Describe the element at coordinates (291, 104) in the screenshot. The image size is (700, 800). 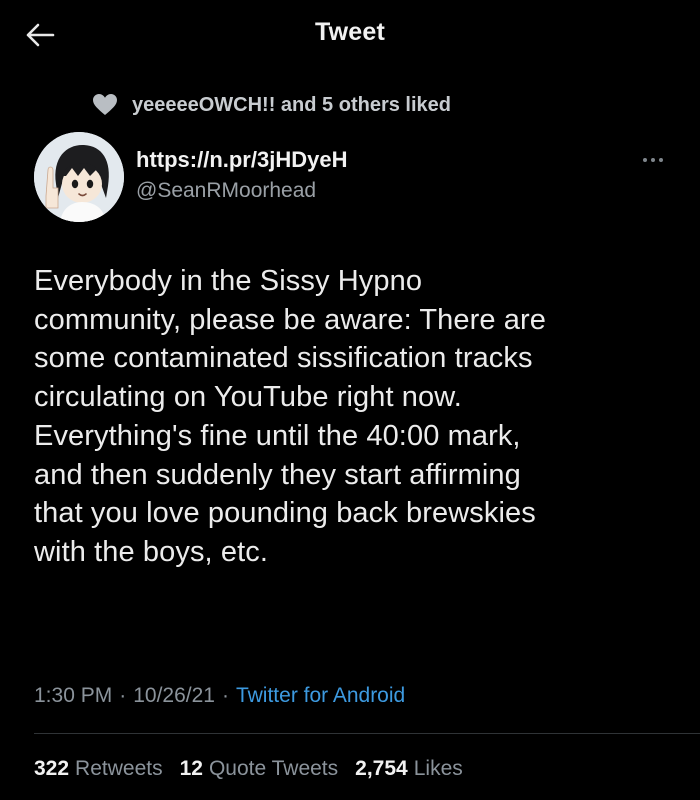
I see `social-context-text: yeeeeeOWCH!! and 5 others liked` at that location.